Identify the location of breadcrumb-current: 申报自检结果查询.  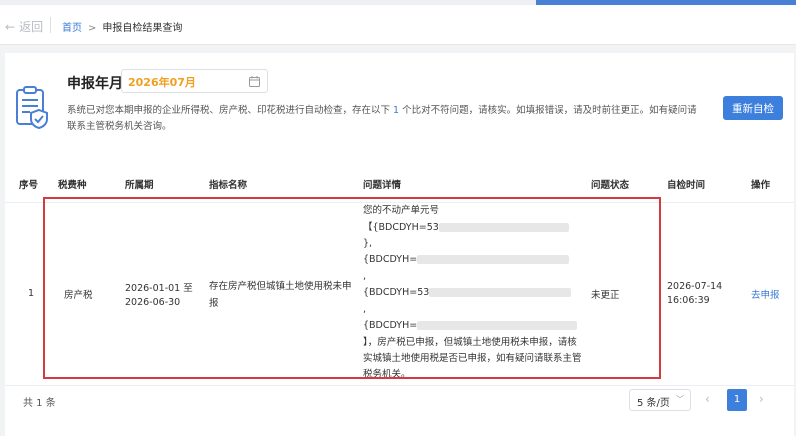
(142, 28).